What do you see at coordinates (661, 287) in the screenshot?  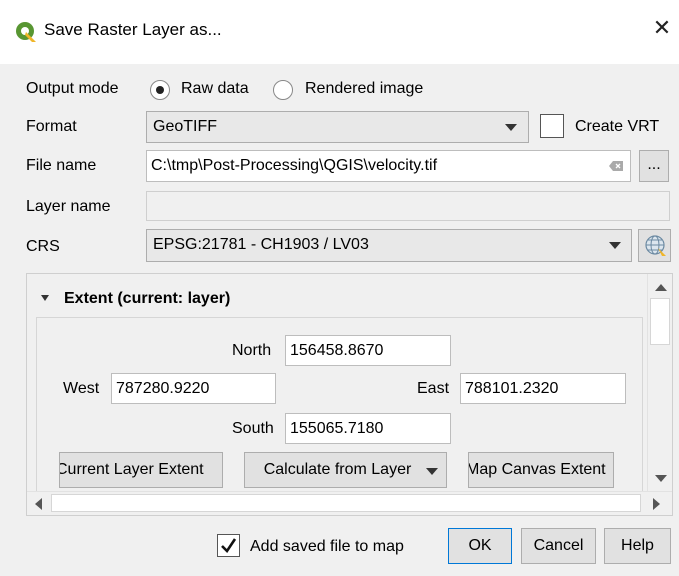 I see `scroll-up-icon` at bounding box center [661, 287].